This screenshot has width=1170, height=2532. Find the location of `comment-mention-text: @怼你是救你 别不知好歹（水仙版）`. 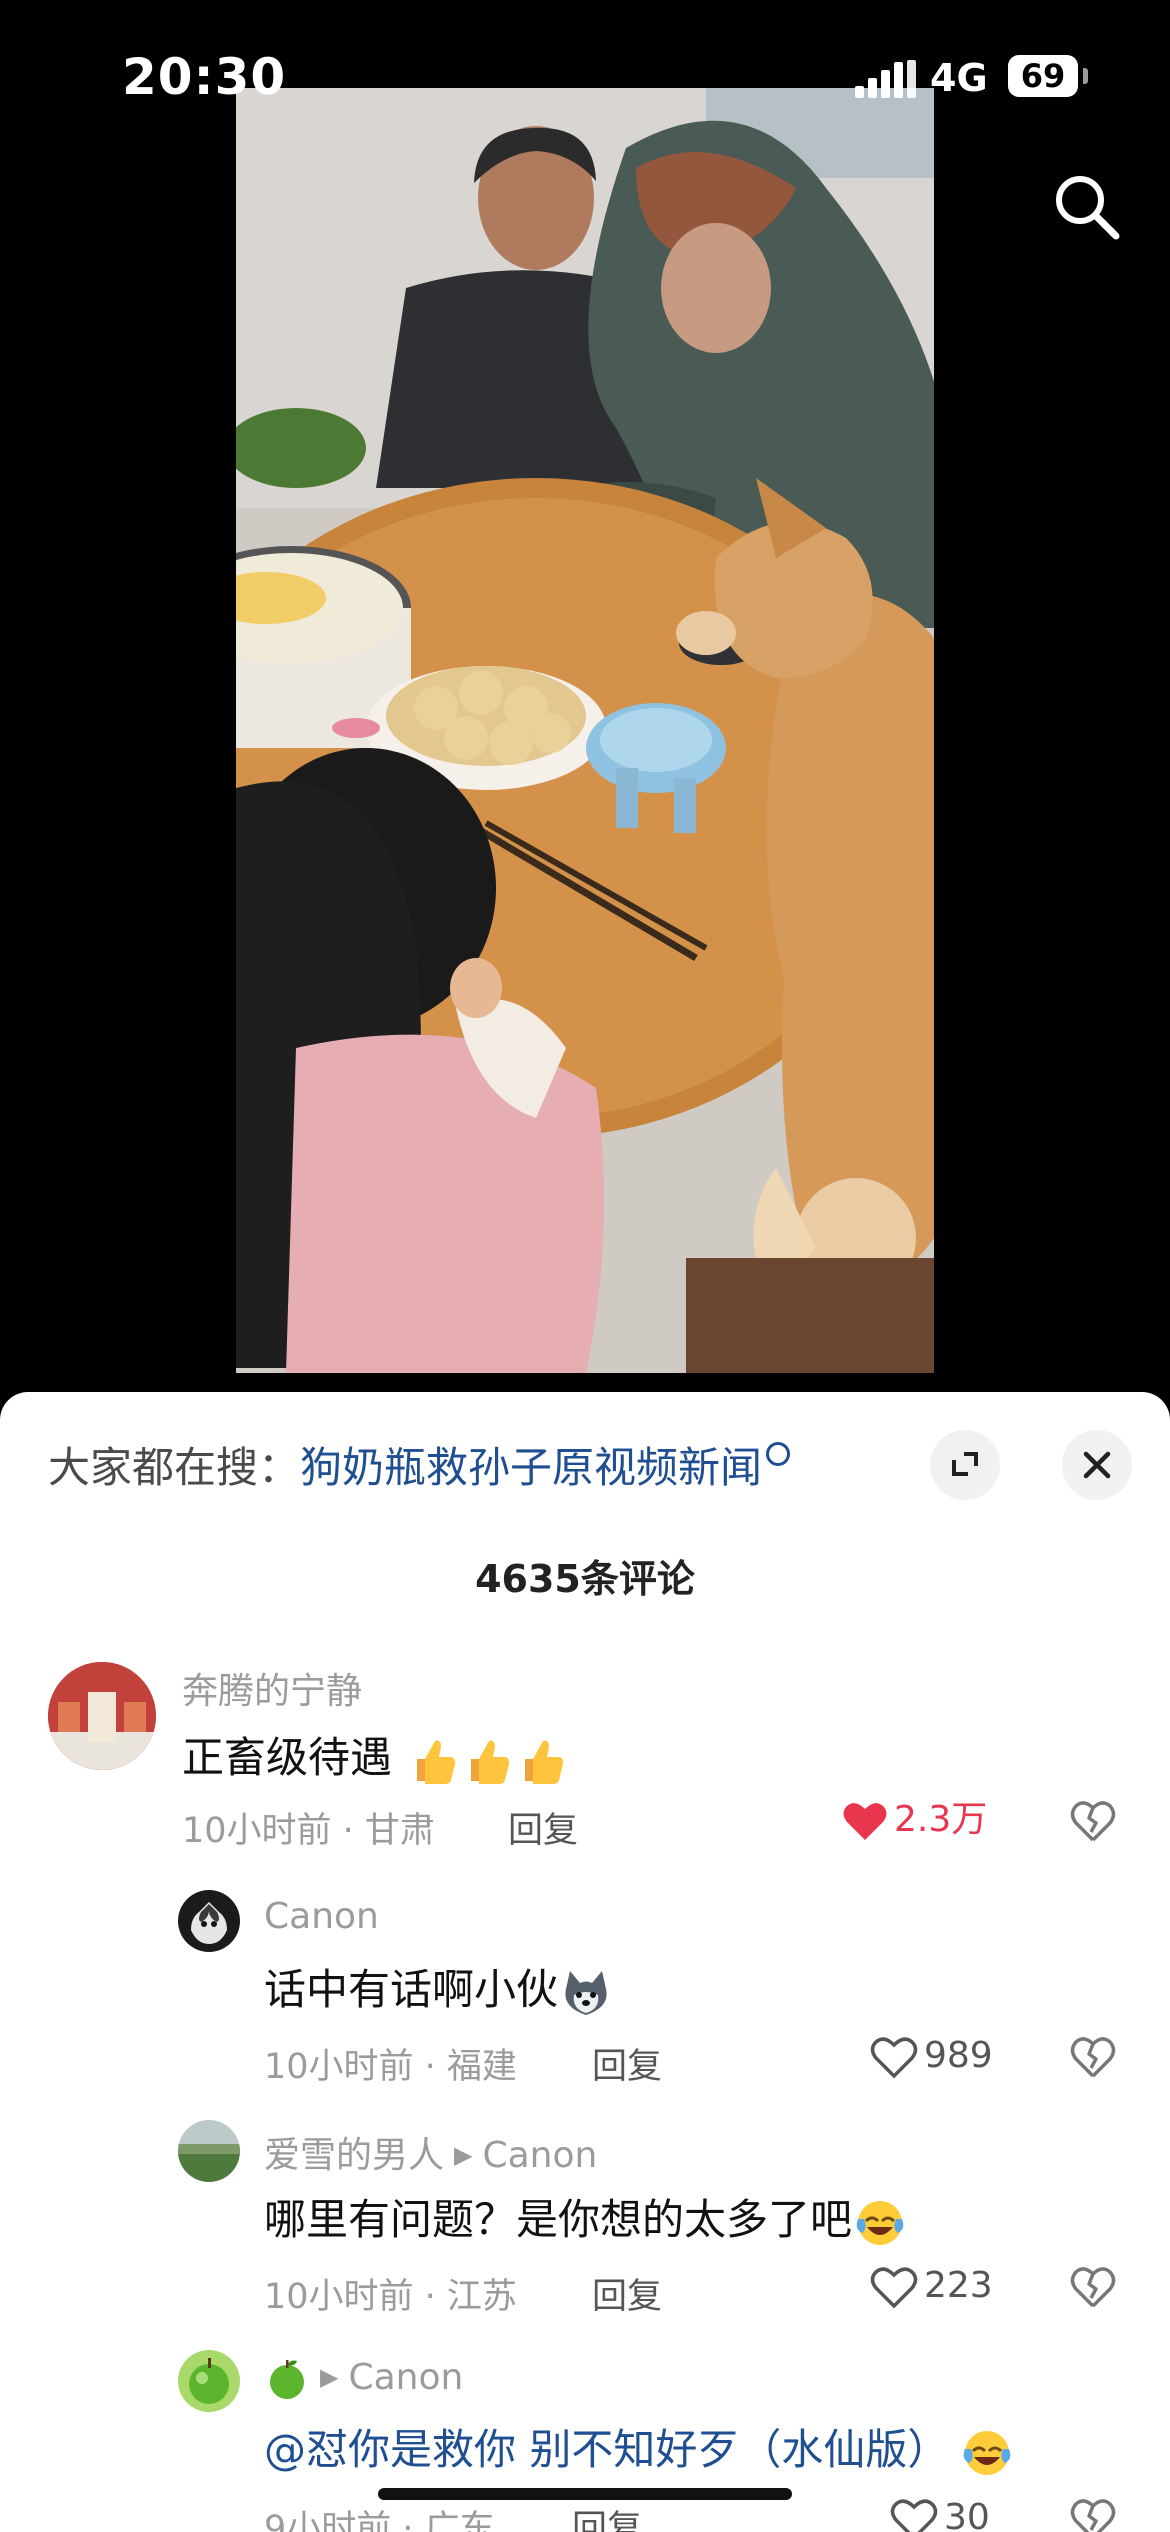

comment-mention-text: @怼你是救你 别不知好歹（水仙版） is located at coordinates (606, 2449).